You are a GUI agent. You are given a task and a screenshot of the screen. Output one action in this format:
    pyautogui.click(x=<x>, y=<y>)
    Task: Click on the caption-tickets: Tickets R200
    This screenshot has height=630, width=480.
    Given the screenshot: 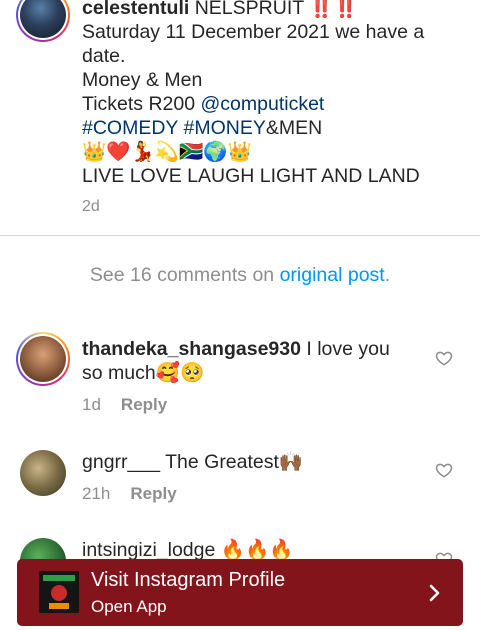 What is the action you would take?
    pyautogui.click(x=139, y=104)
    